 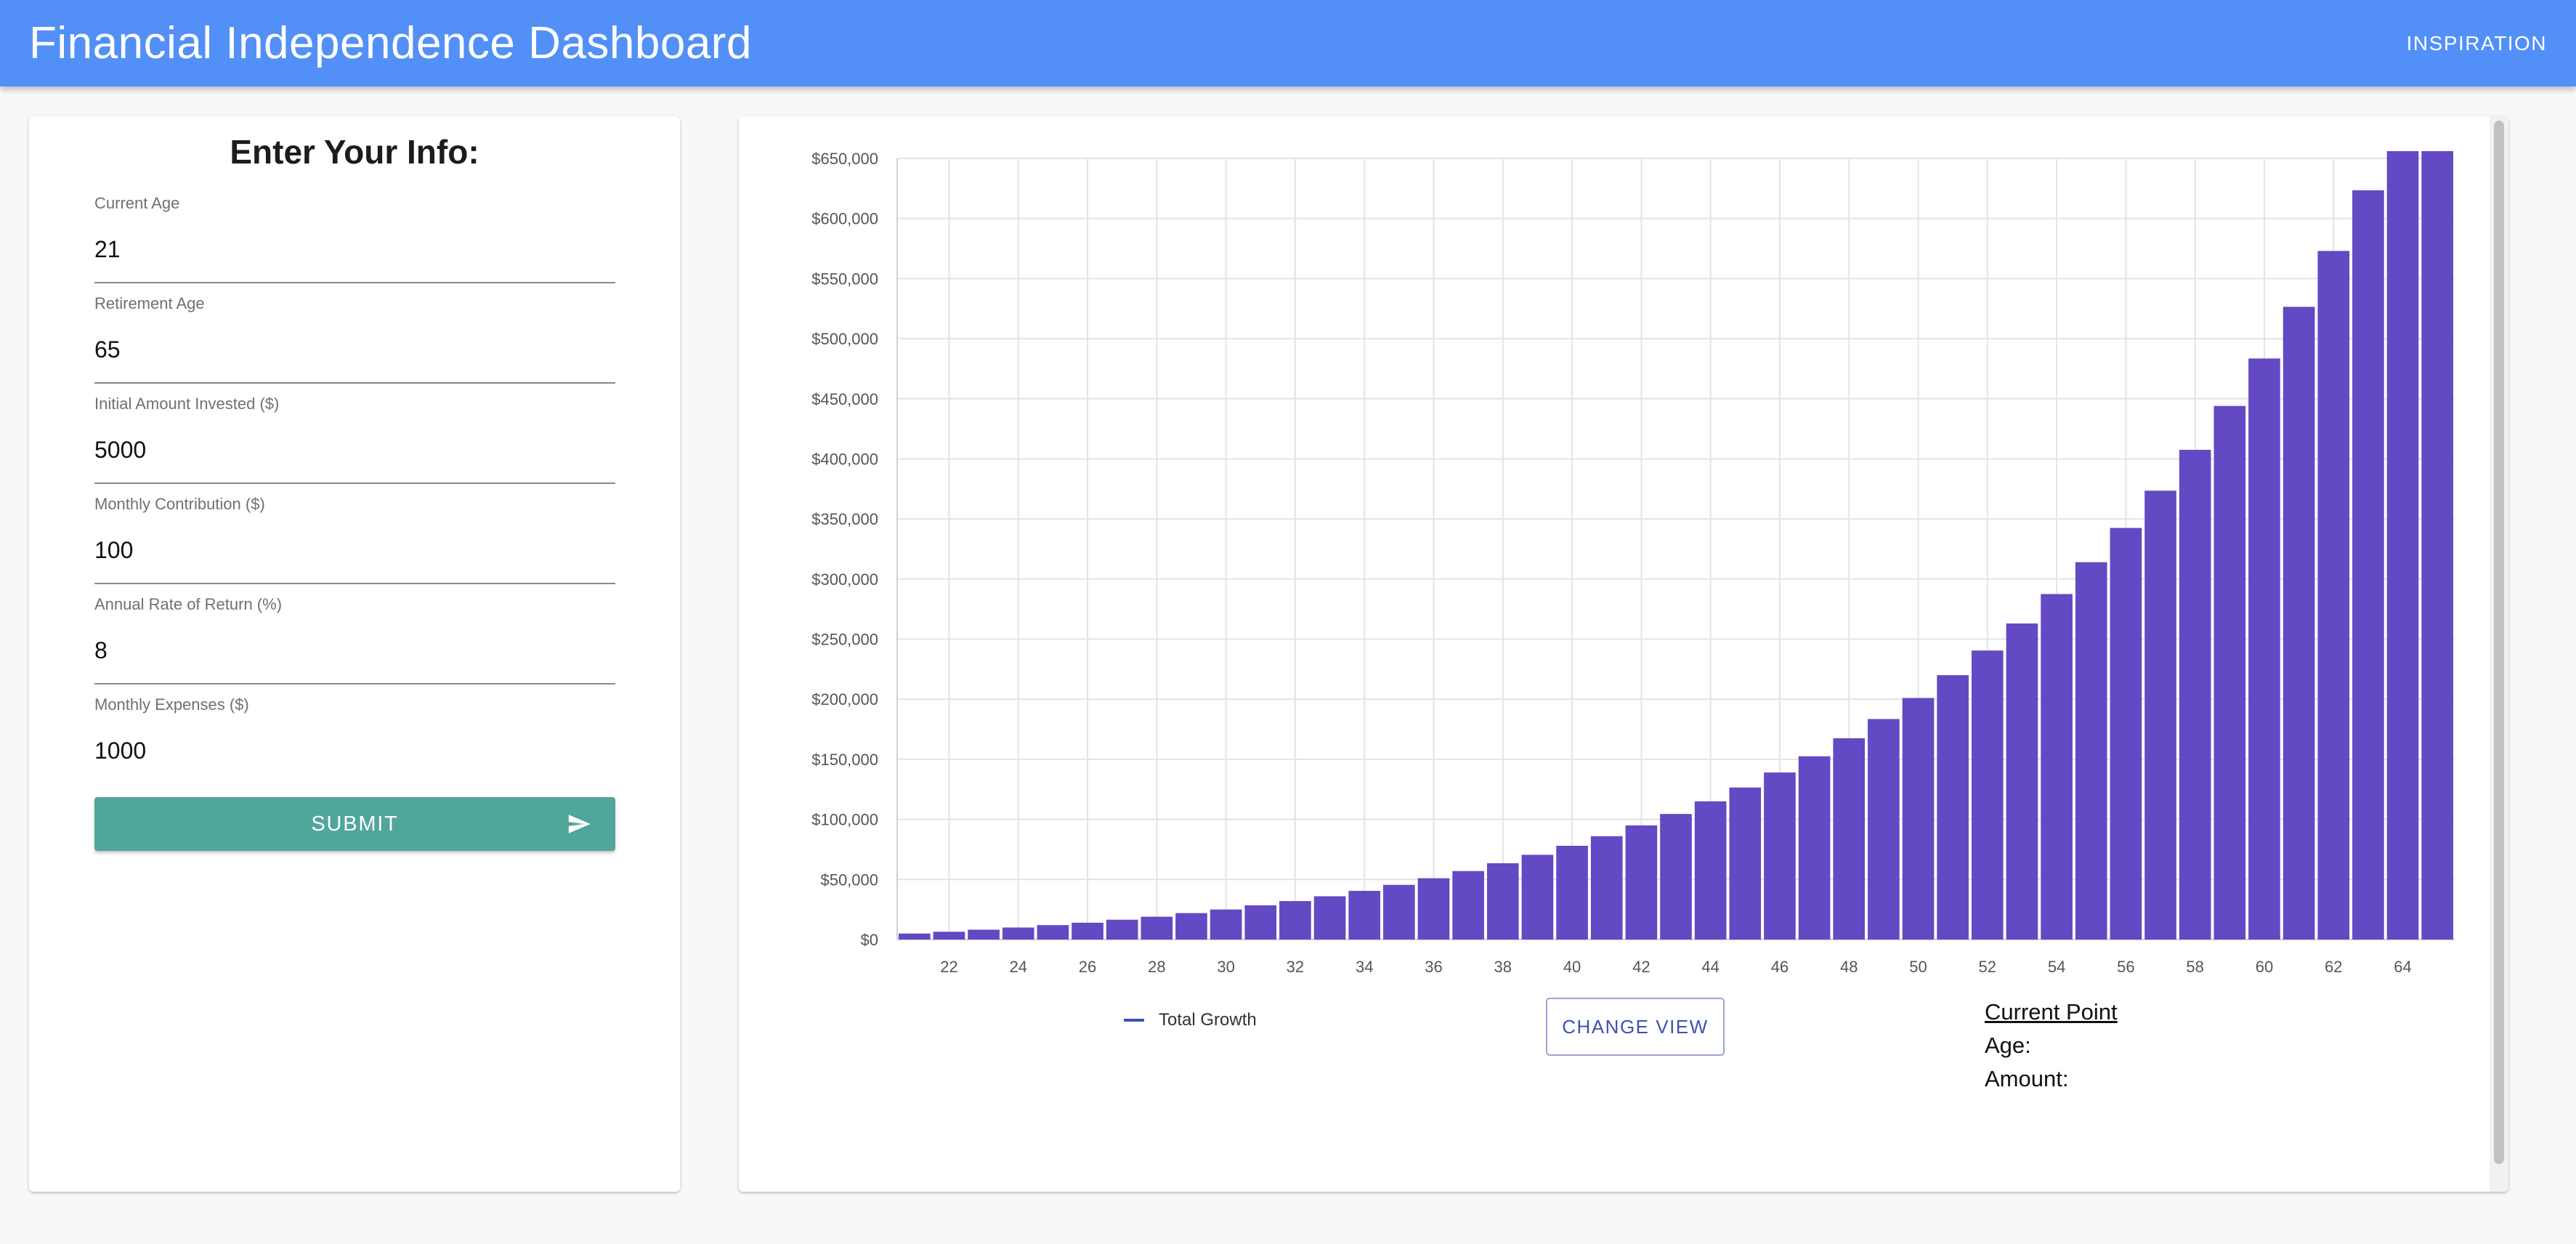 What do you see at coordinates (354, 152) in the screenshot?
I see `form-title: Enter Your Info:` at bounding box center [354, 152].